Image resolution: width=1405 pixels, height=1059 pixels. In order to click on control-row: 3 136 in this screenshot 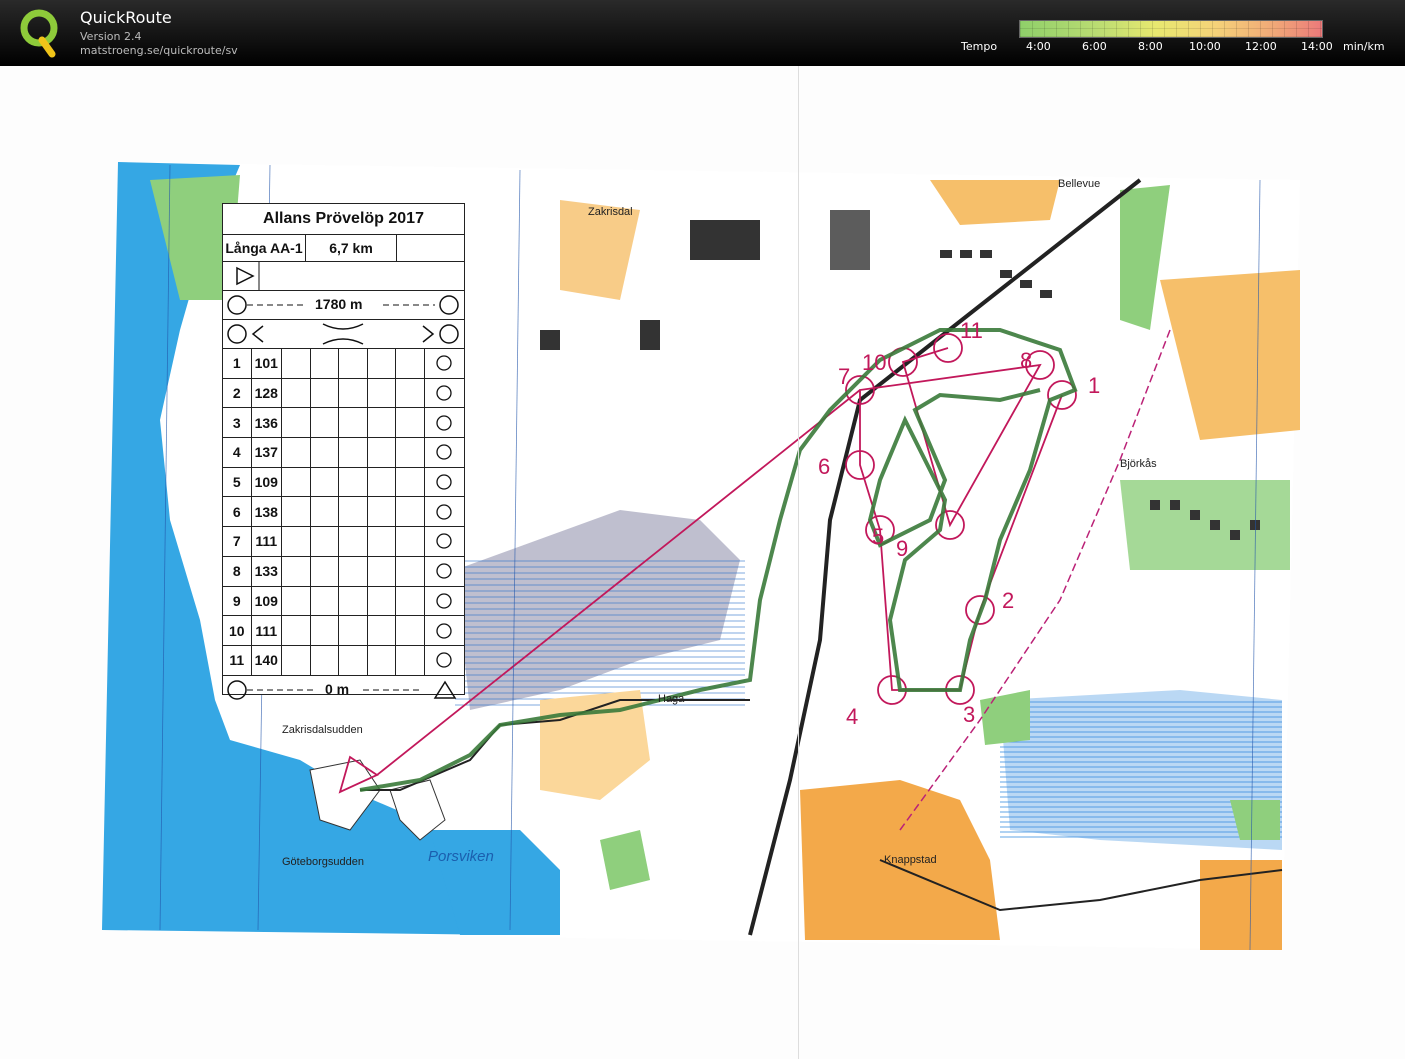, I will do `click(343, 423)`.